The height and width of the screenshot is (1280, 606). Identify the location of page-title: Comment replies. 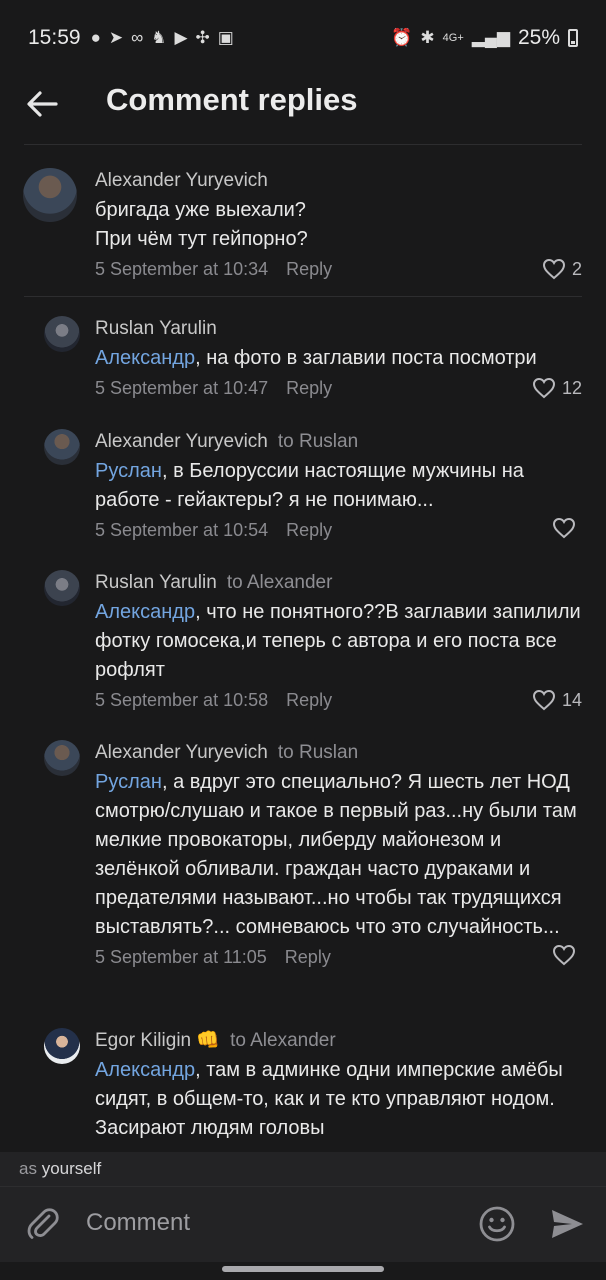
(232, 99).